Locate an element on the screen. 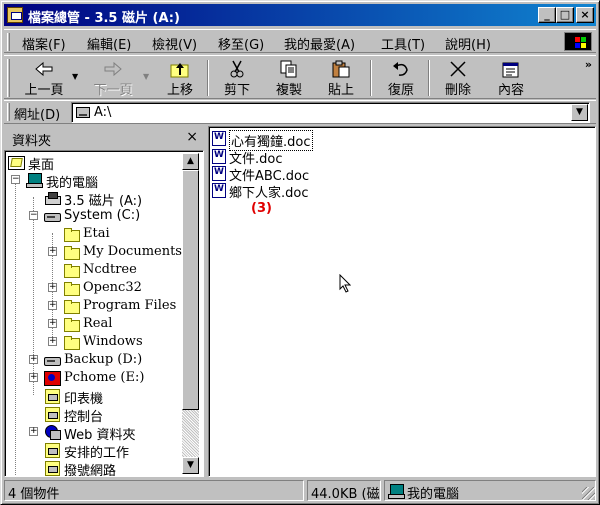 This screenshot has width=600, height=505. dialup-icon is located at coordinates (52, 468).